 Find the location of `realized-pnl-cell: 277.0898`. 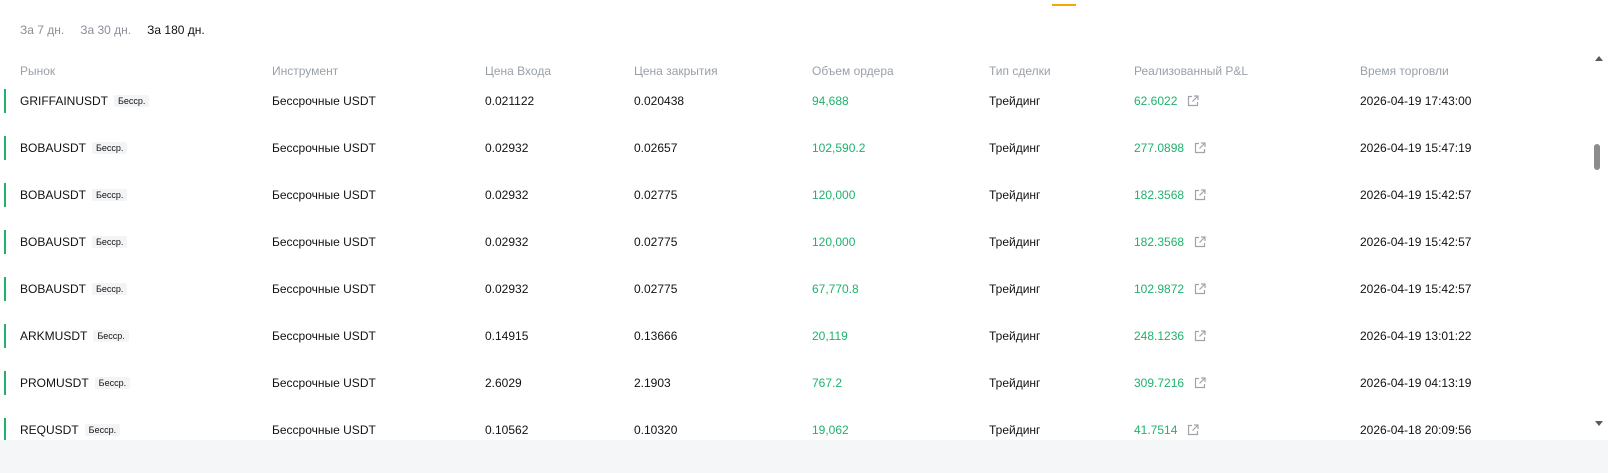

realized-pnl-cell: 277.0898 is located at coordinates (1170, 148).